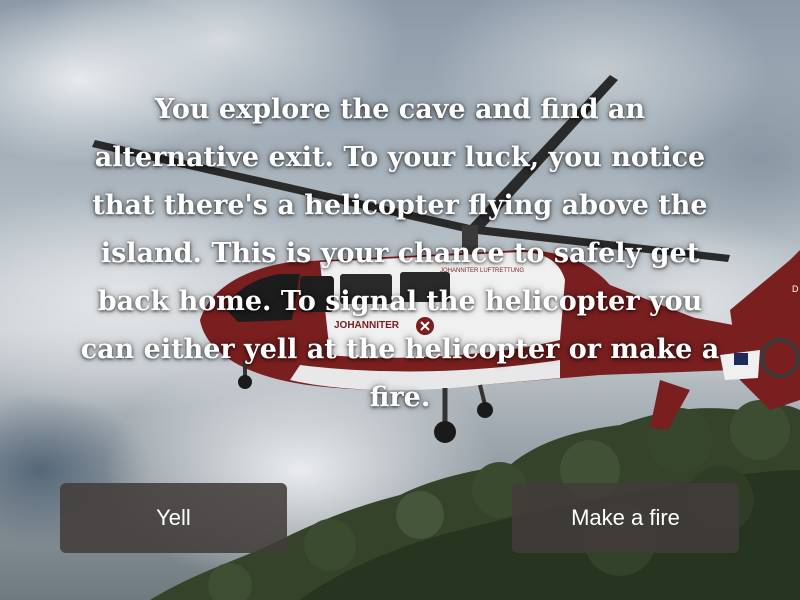  I want to click on tail-mark: D, so click(795, 289).